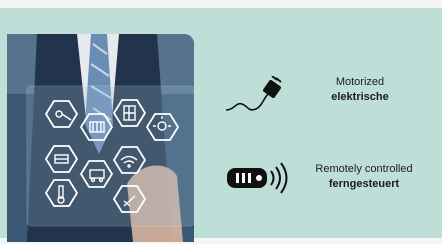  What do you see at coordinates (364, 169) in the screenshot?
I see `feature-remote-label: Remotely controlled` at bounding box center [364, 169].